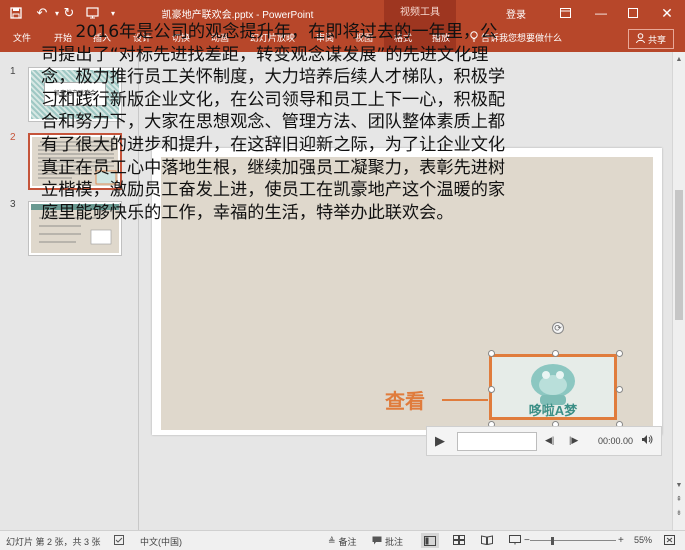  I want to click on skip-back-icon: ◀|, so click(549, 440).